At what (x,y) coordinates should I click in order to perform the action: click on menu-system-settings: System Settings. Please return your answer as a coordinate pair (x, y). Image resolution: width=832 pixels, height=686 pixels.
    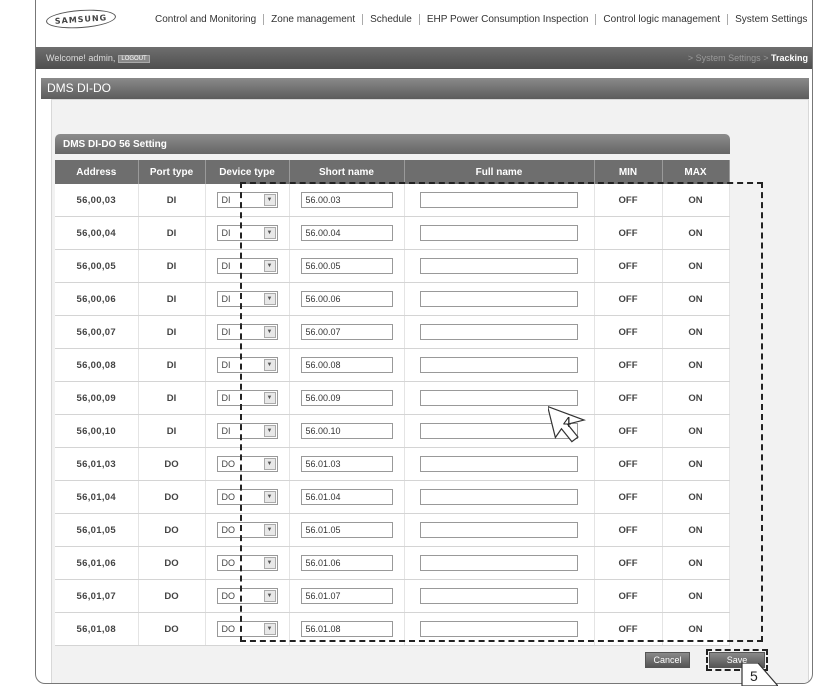
    Looking at the image, I should click on (770, 19).